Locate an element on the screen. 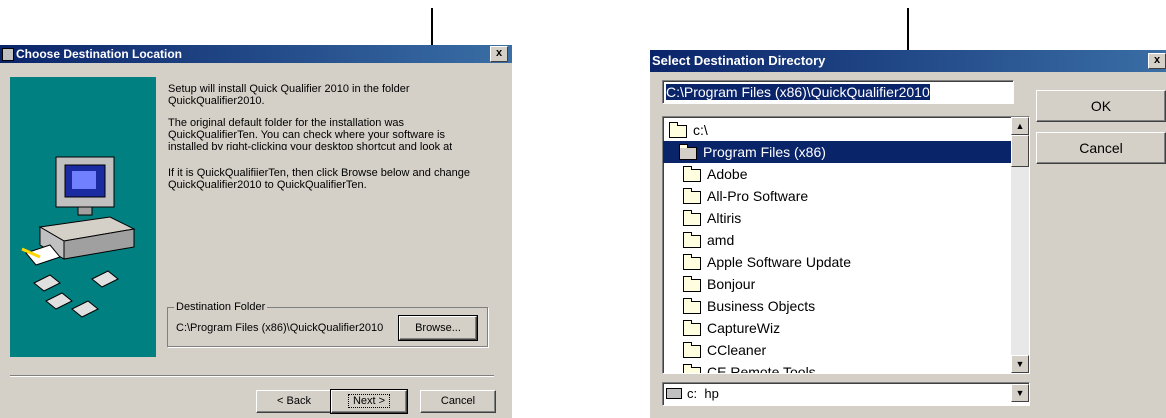 This screenshot has width=1166, height=418. folder-label: All-Pro Software is located at coordinates (758, 196).